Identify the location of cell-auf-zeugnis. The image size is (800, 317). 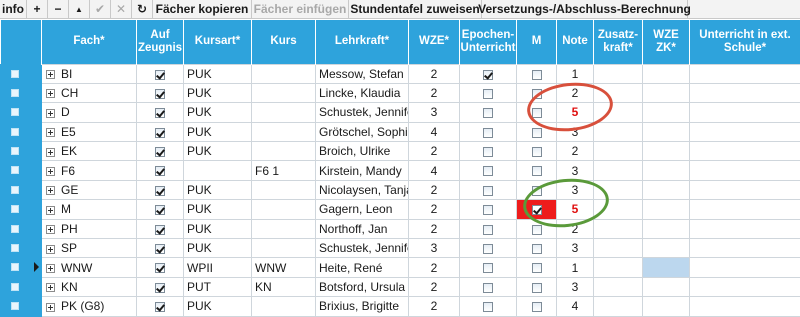
(160, 286).